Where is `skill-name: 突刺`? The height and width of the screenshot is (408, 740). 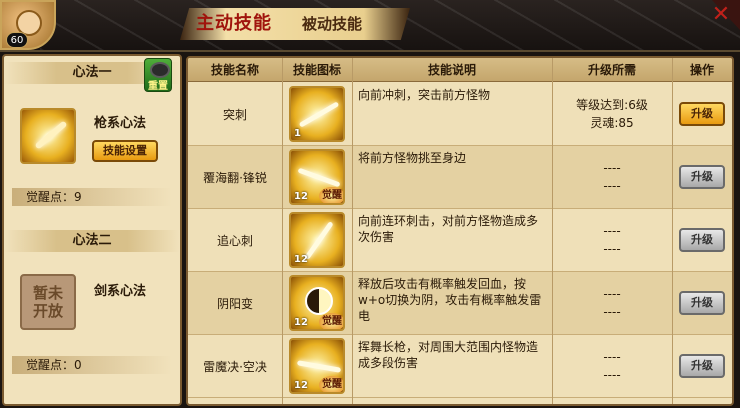 skill-name: 突刺 is located at coordinates (234, 114).